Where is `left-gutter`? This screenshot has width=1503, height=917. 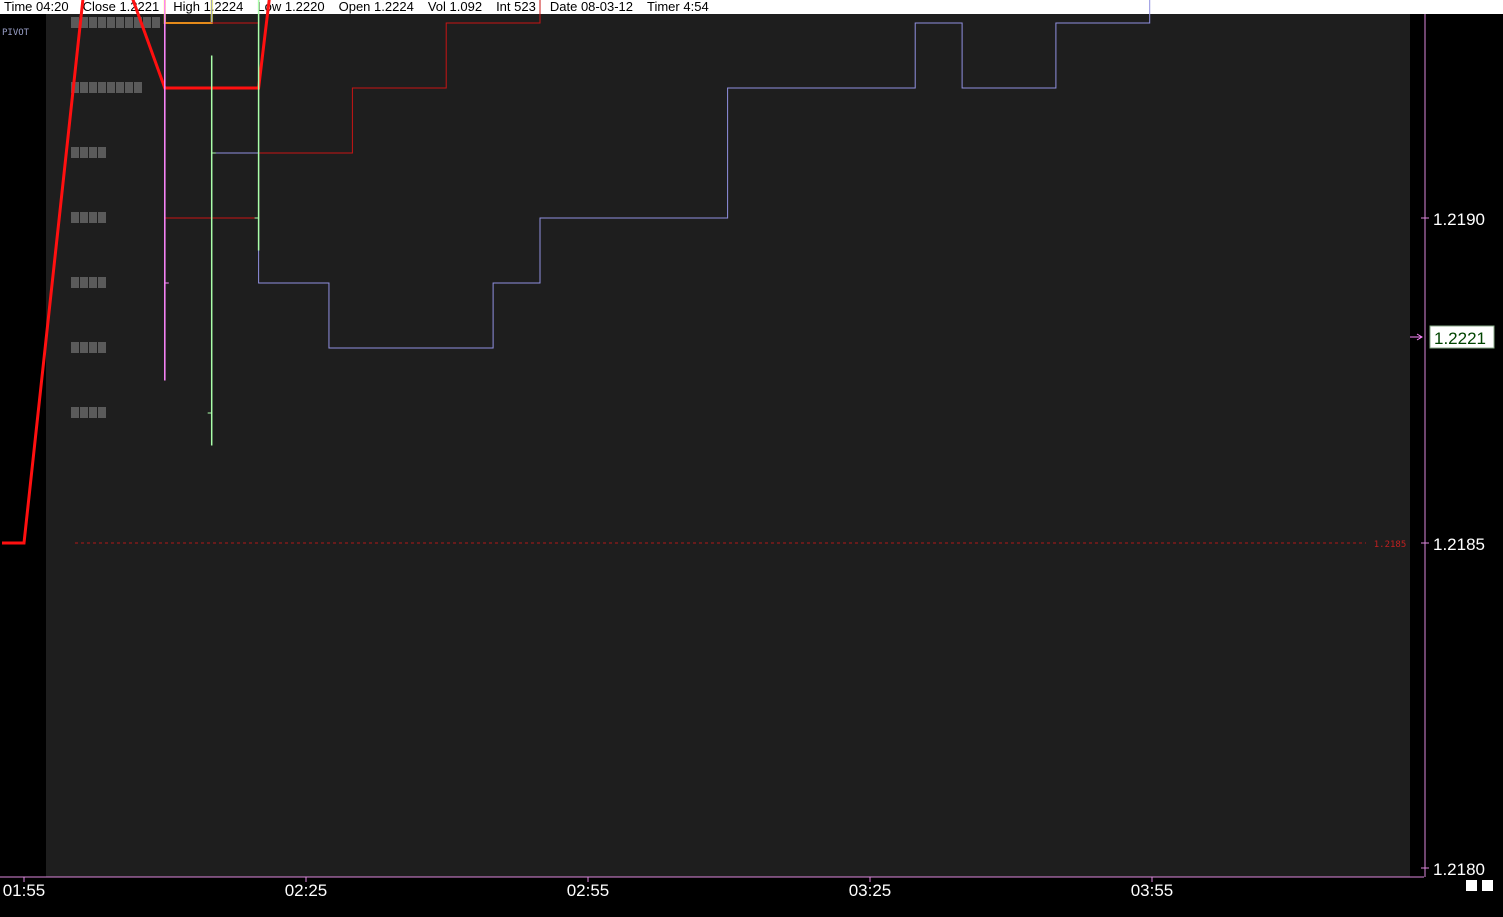 left-gutter is located at coordinates (23, 445).